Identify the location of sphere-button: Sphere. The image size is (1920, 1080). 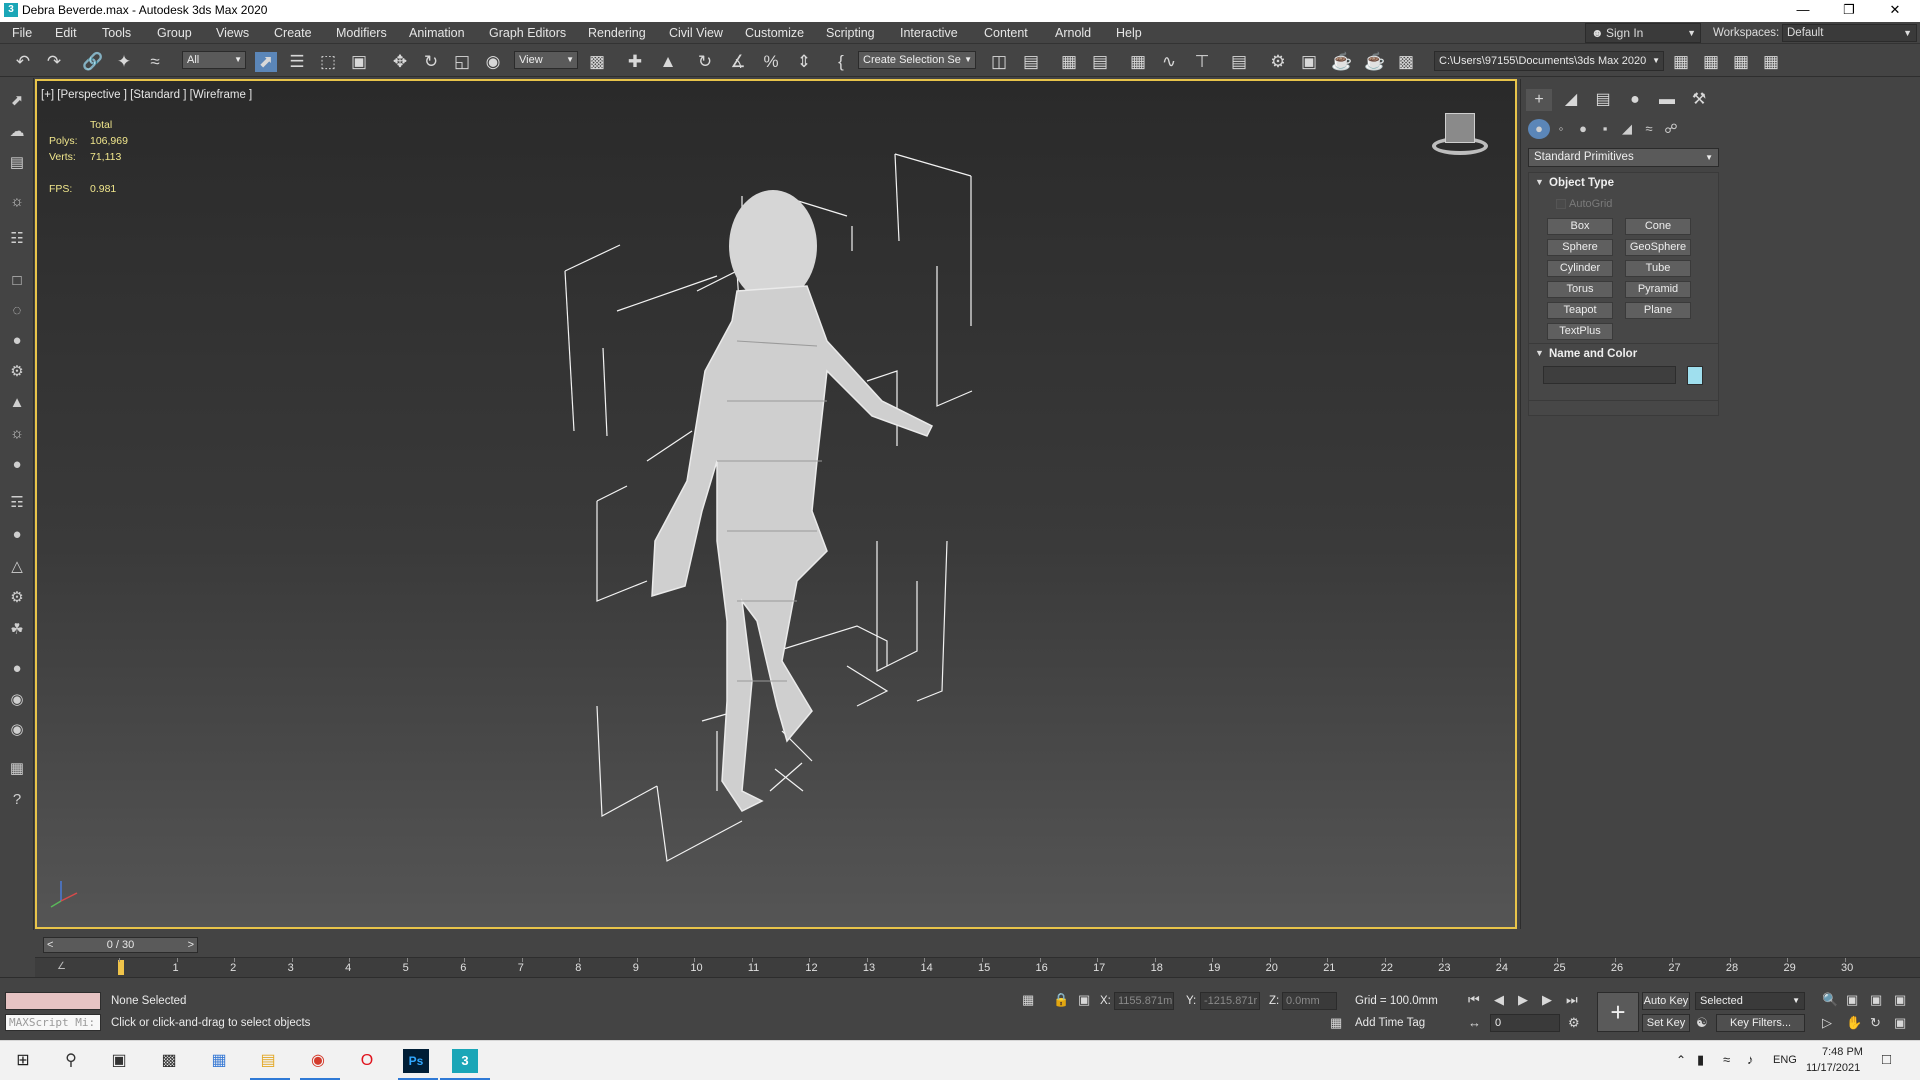
(1580, 247).